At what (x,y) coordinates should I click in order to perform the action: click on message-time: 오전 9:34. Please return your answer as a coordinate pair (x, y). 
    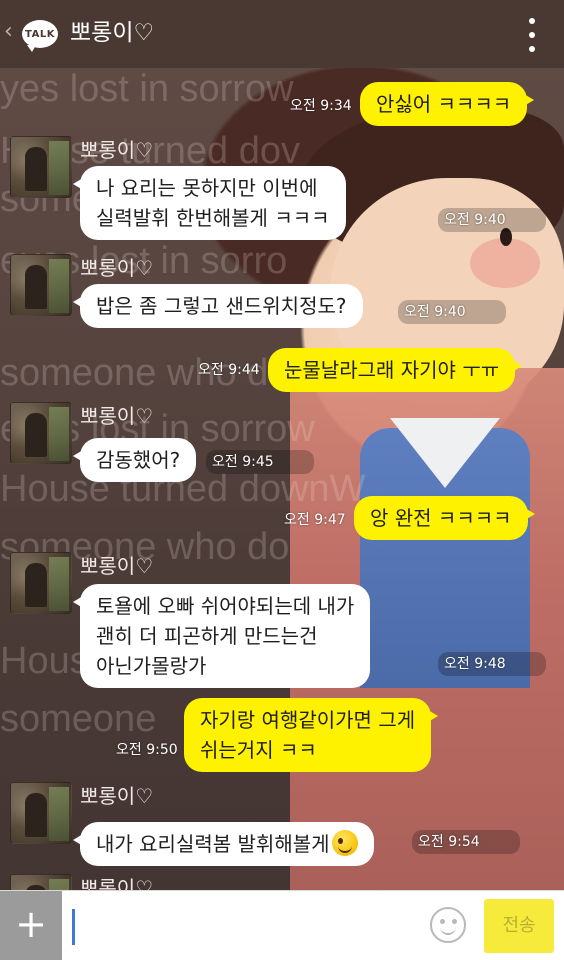
    Looking at the image, I should click on (321, 106).